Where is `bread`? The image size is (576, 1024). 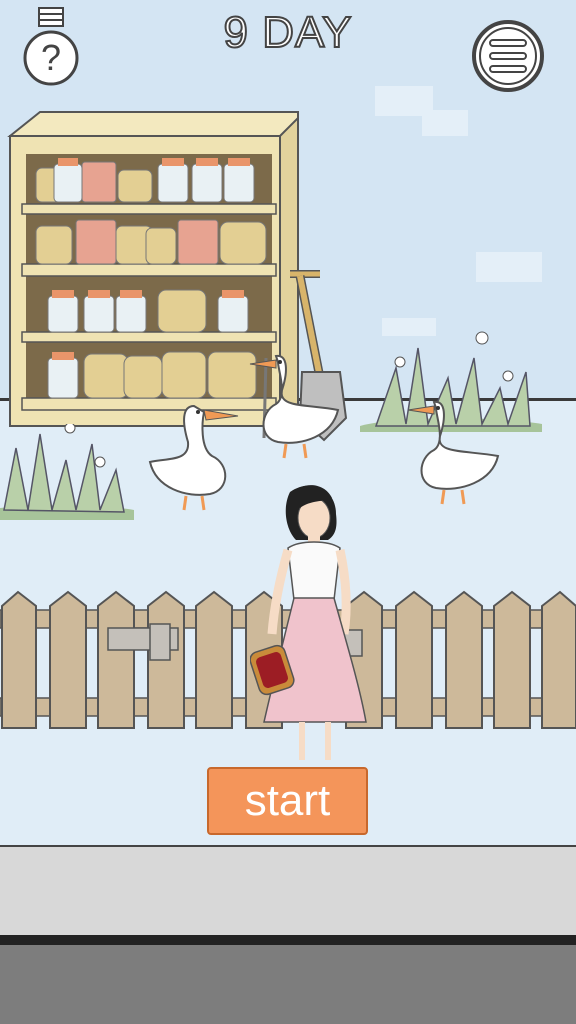
bread is located at coordinates (273, 669).